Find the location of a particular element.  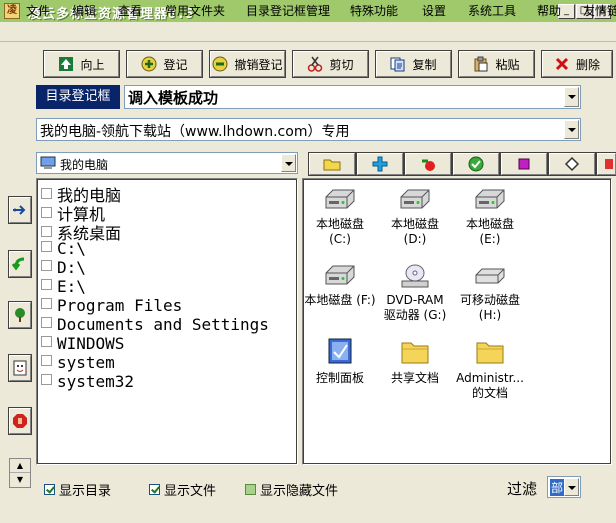

unregister-label: 撤销登记 is located at coordinates (258, 64).